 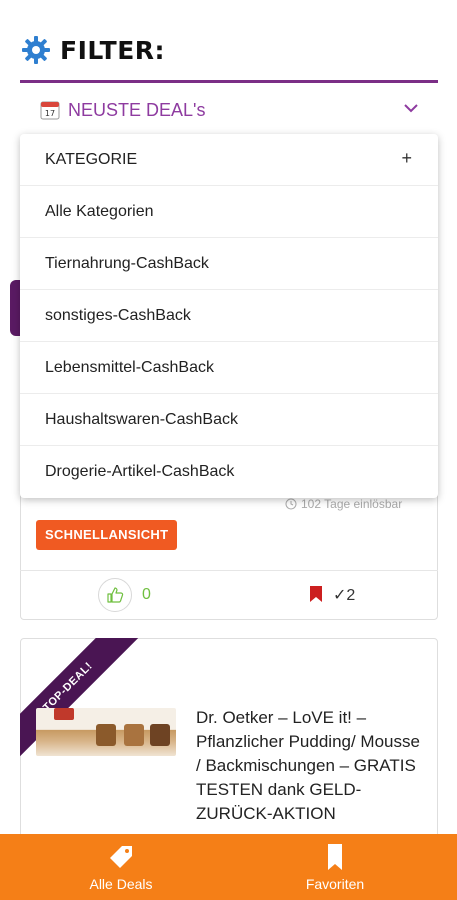 I want to click on tab-favorites-label: Favoriten, so click(x=335, y=884).